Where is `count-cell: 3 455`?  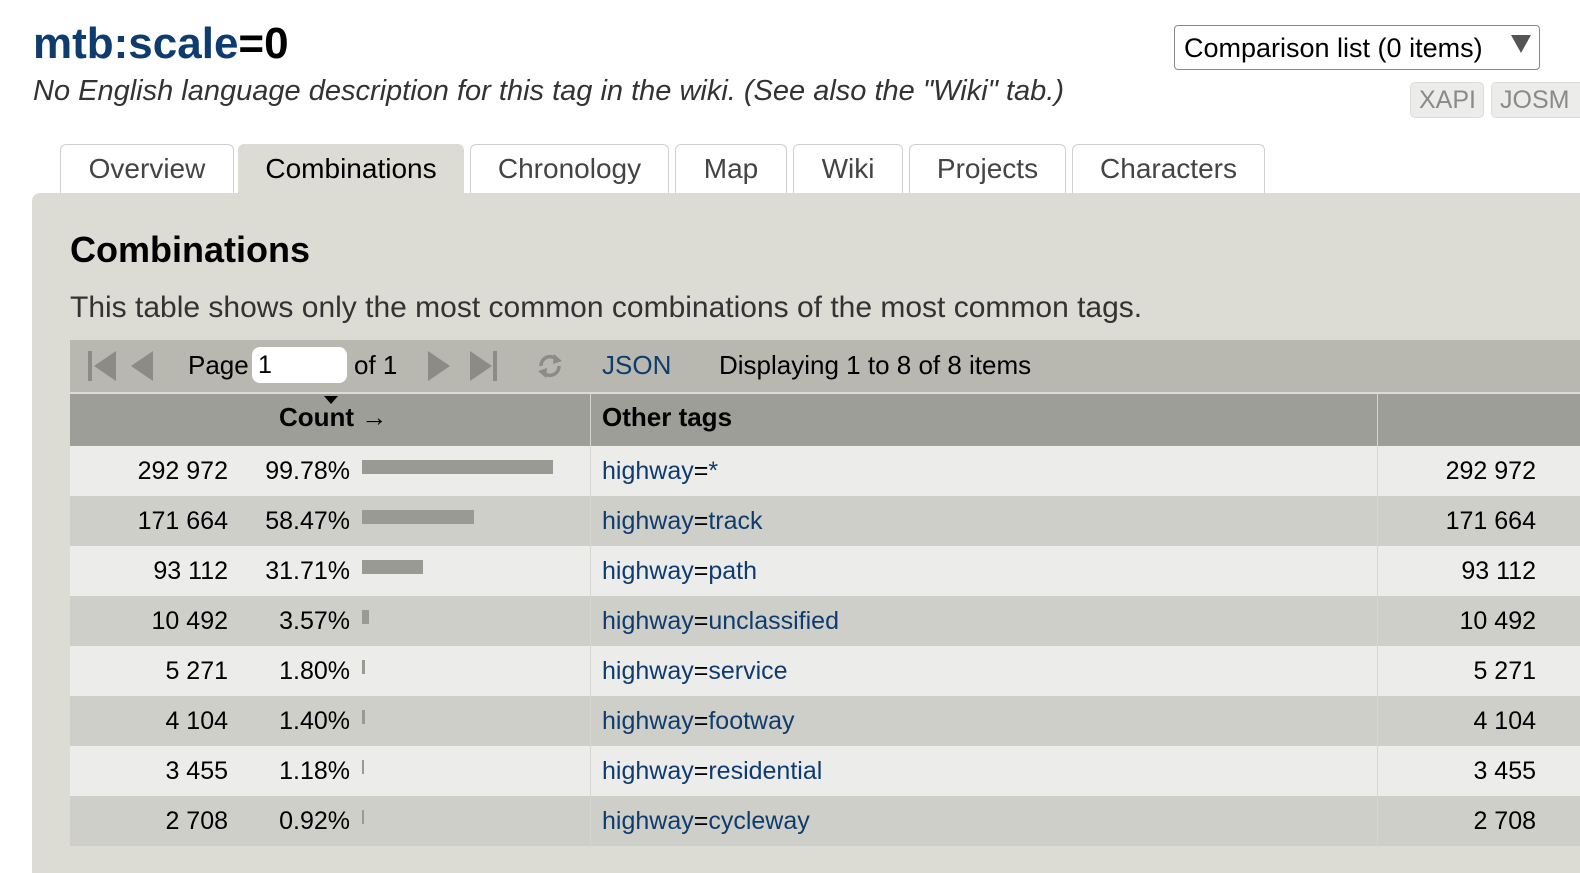 count-cell: 3 455 is located at coordinates (196, 771).